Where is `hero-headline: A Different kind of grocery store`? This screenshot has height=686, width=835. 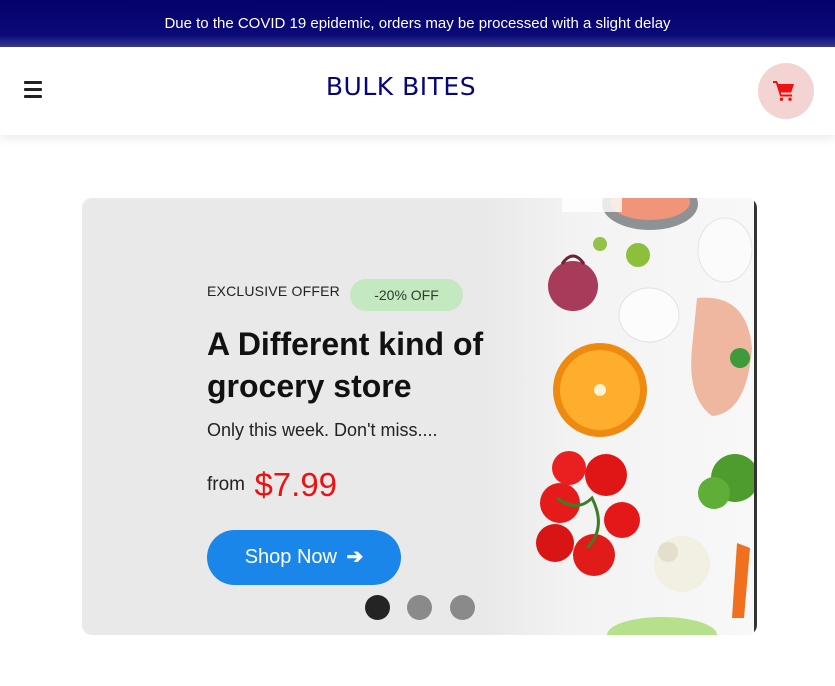 hero-headline: A Different kind of grocery store is located at coordinates (372, 365).